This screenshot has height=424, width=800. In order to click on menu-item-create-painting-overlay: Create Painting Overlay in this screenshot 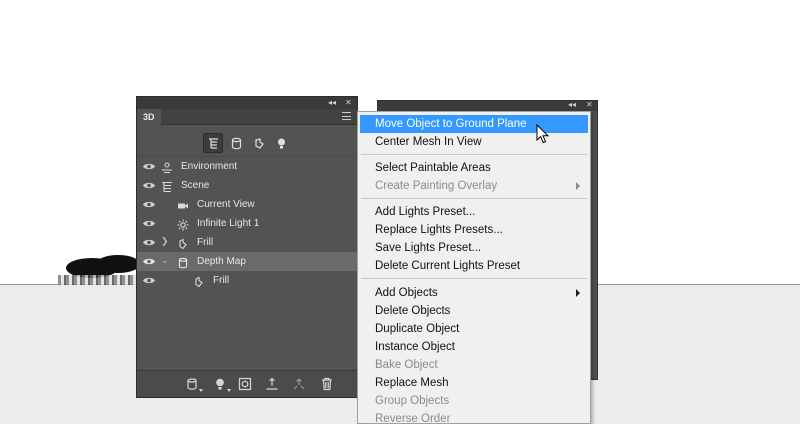, I will do `click(474, 186)`.